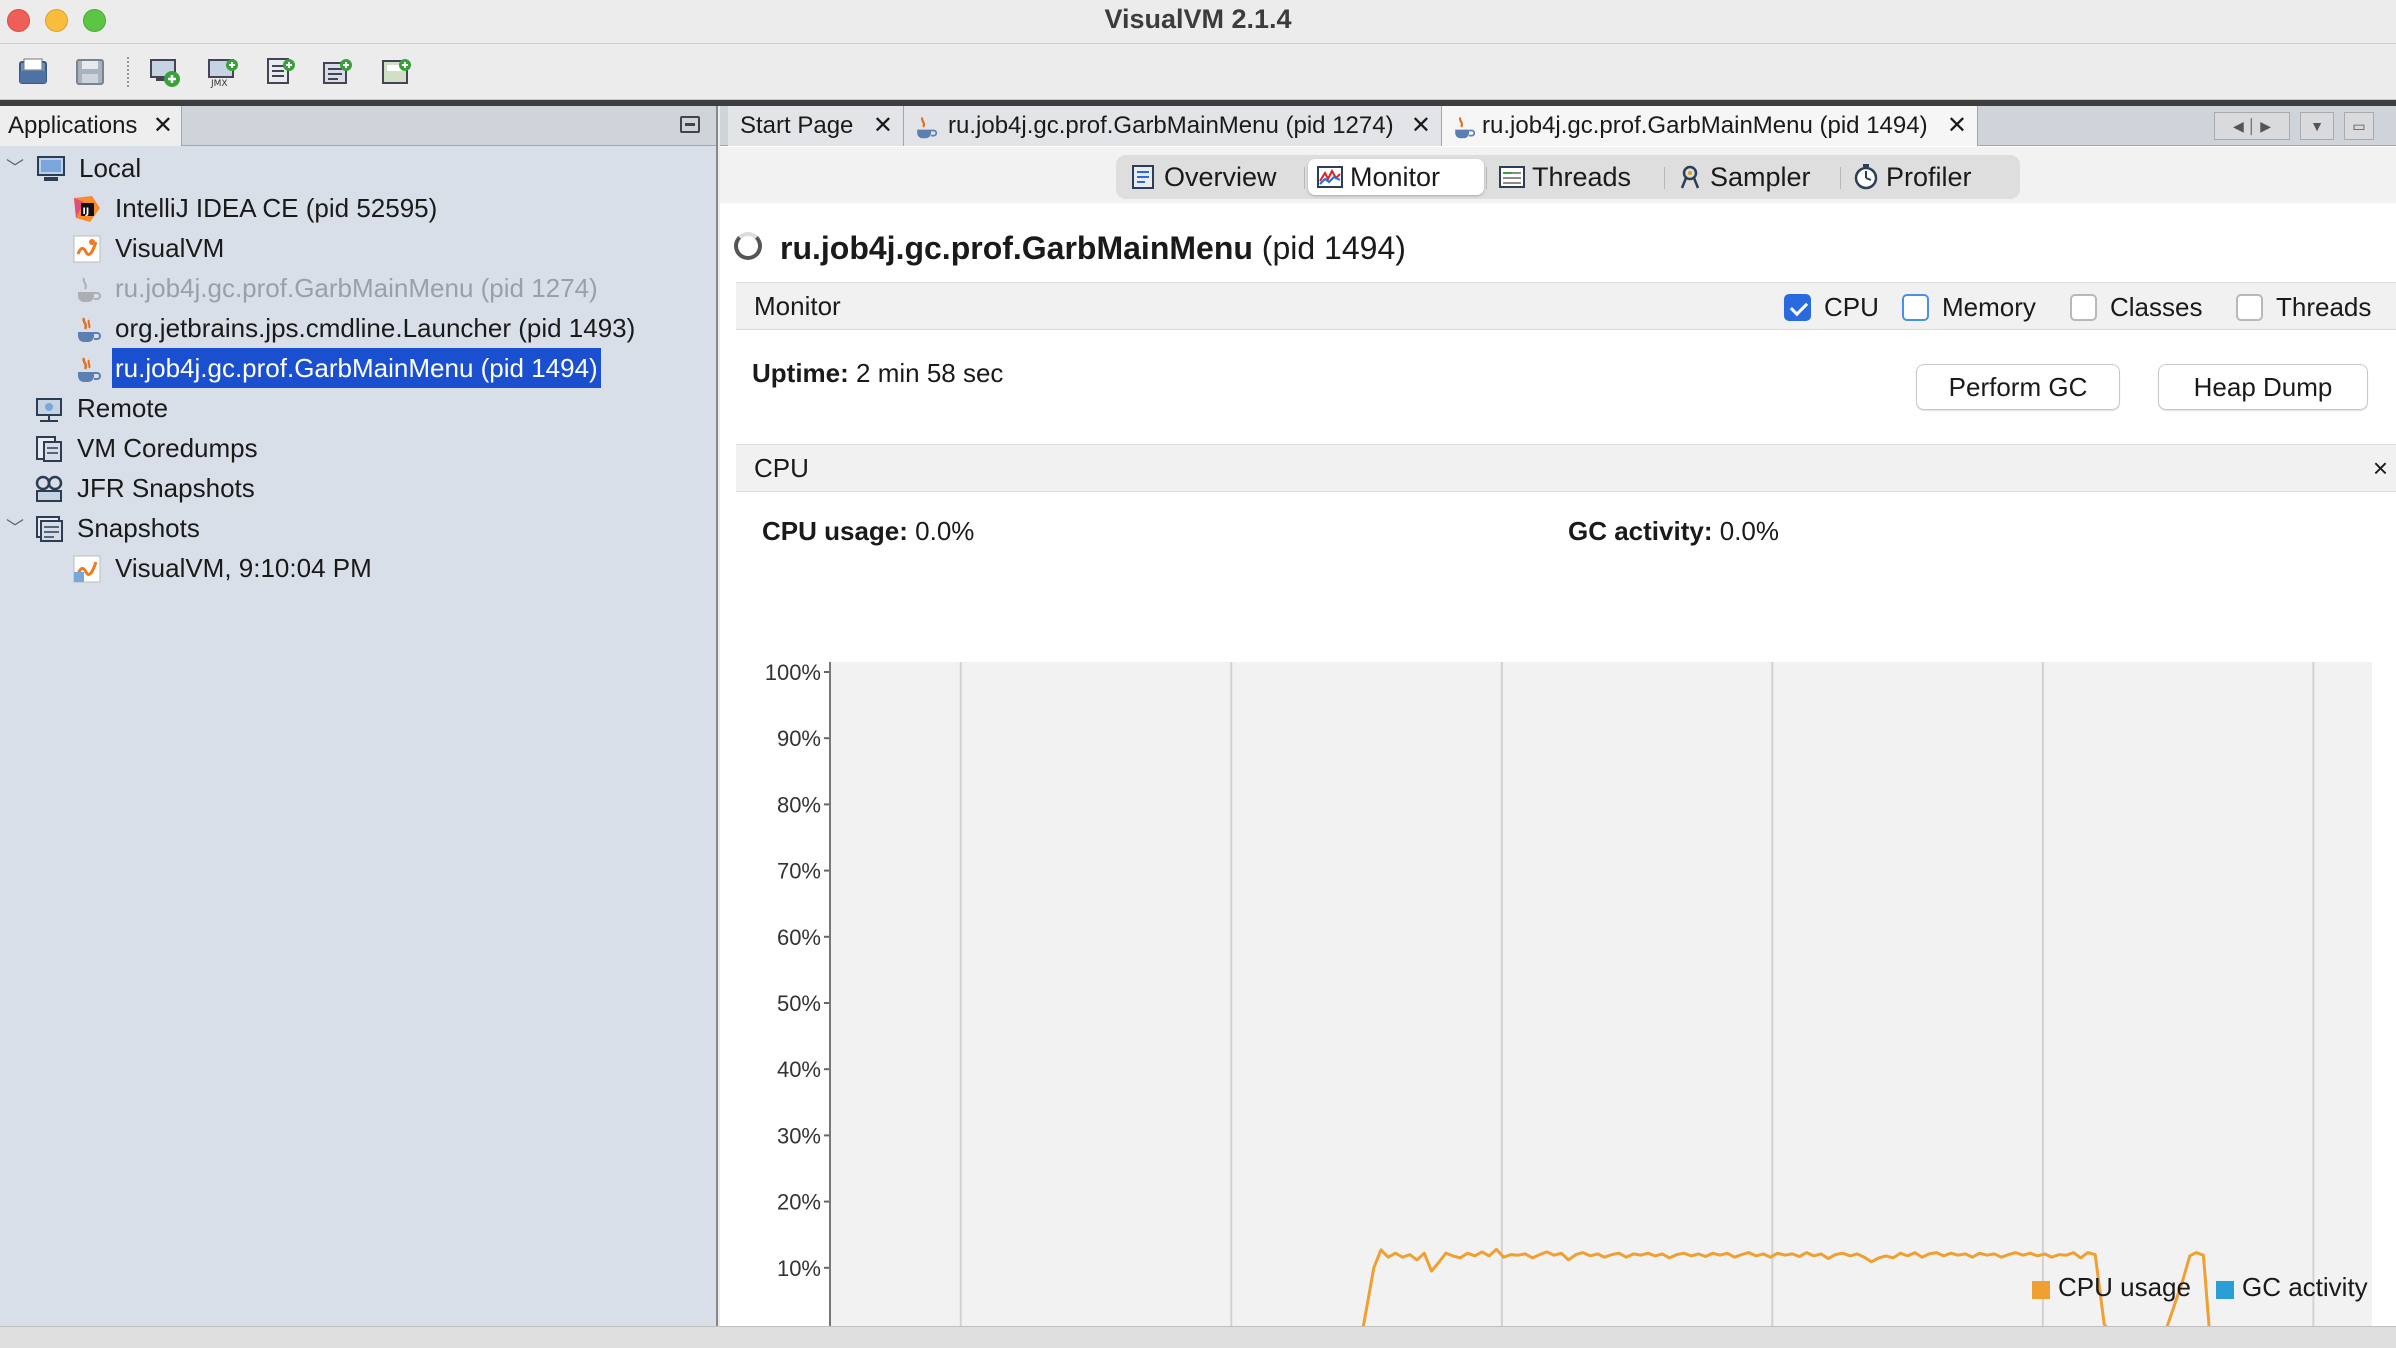 This screenshot has width=2396, height=1348. What do you see at coordinates (2263, 387) in the screenshot?
I see `heap-dump-button: Heap Dump` at bounding box center [2263, 387].